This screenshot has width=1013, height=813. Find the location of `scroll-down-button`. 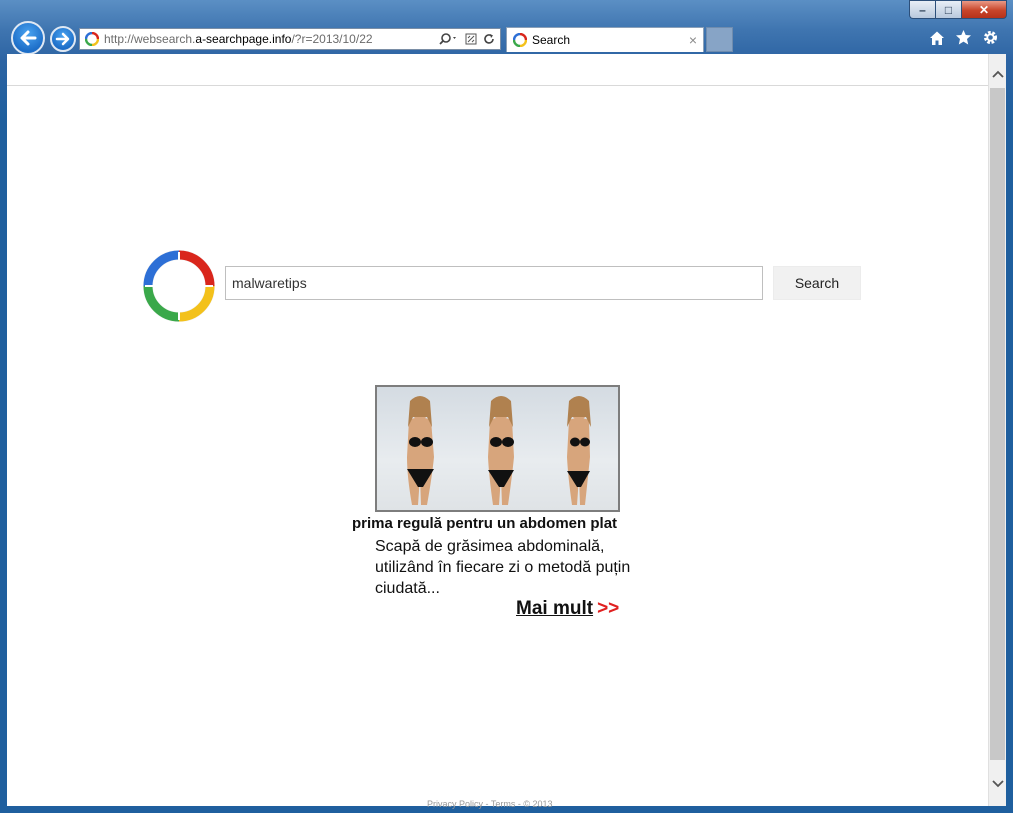

scroll-down-button is located at coordinates (997, 784).